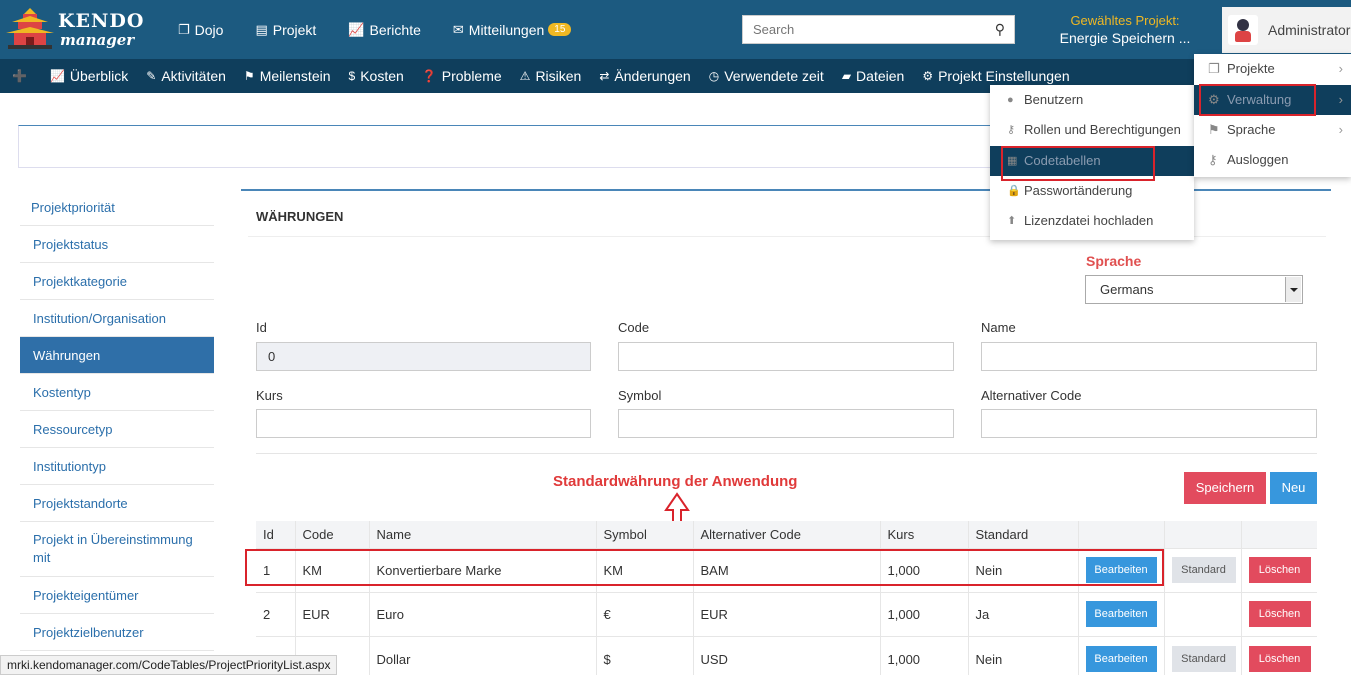 The height and width of the screenshot is (675, 1351). What do you see at coordinates (1149, 423) in the screenshot?
I see `alt-code-input` at bounding box center [1149, 423].